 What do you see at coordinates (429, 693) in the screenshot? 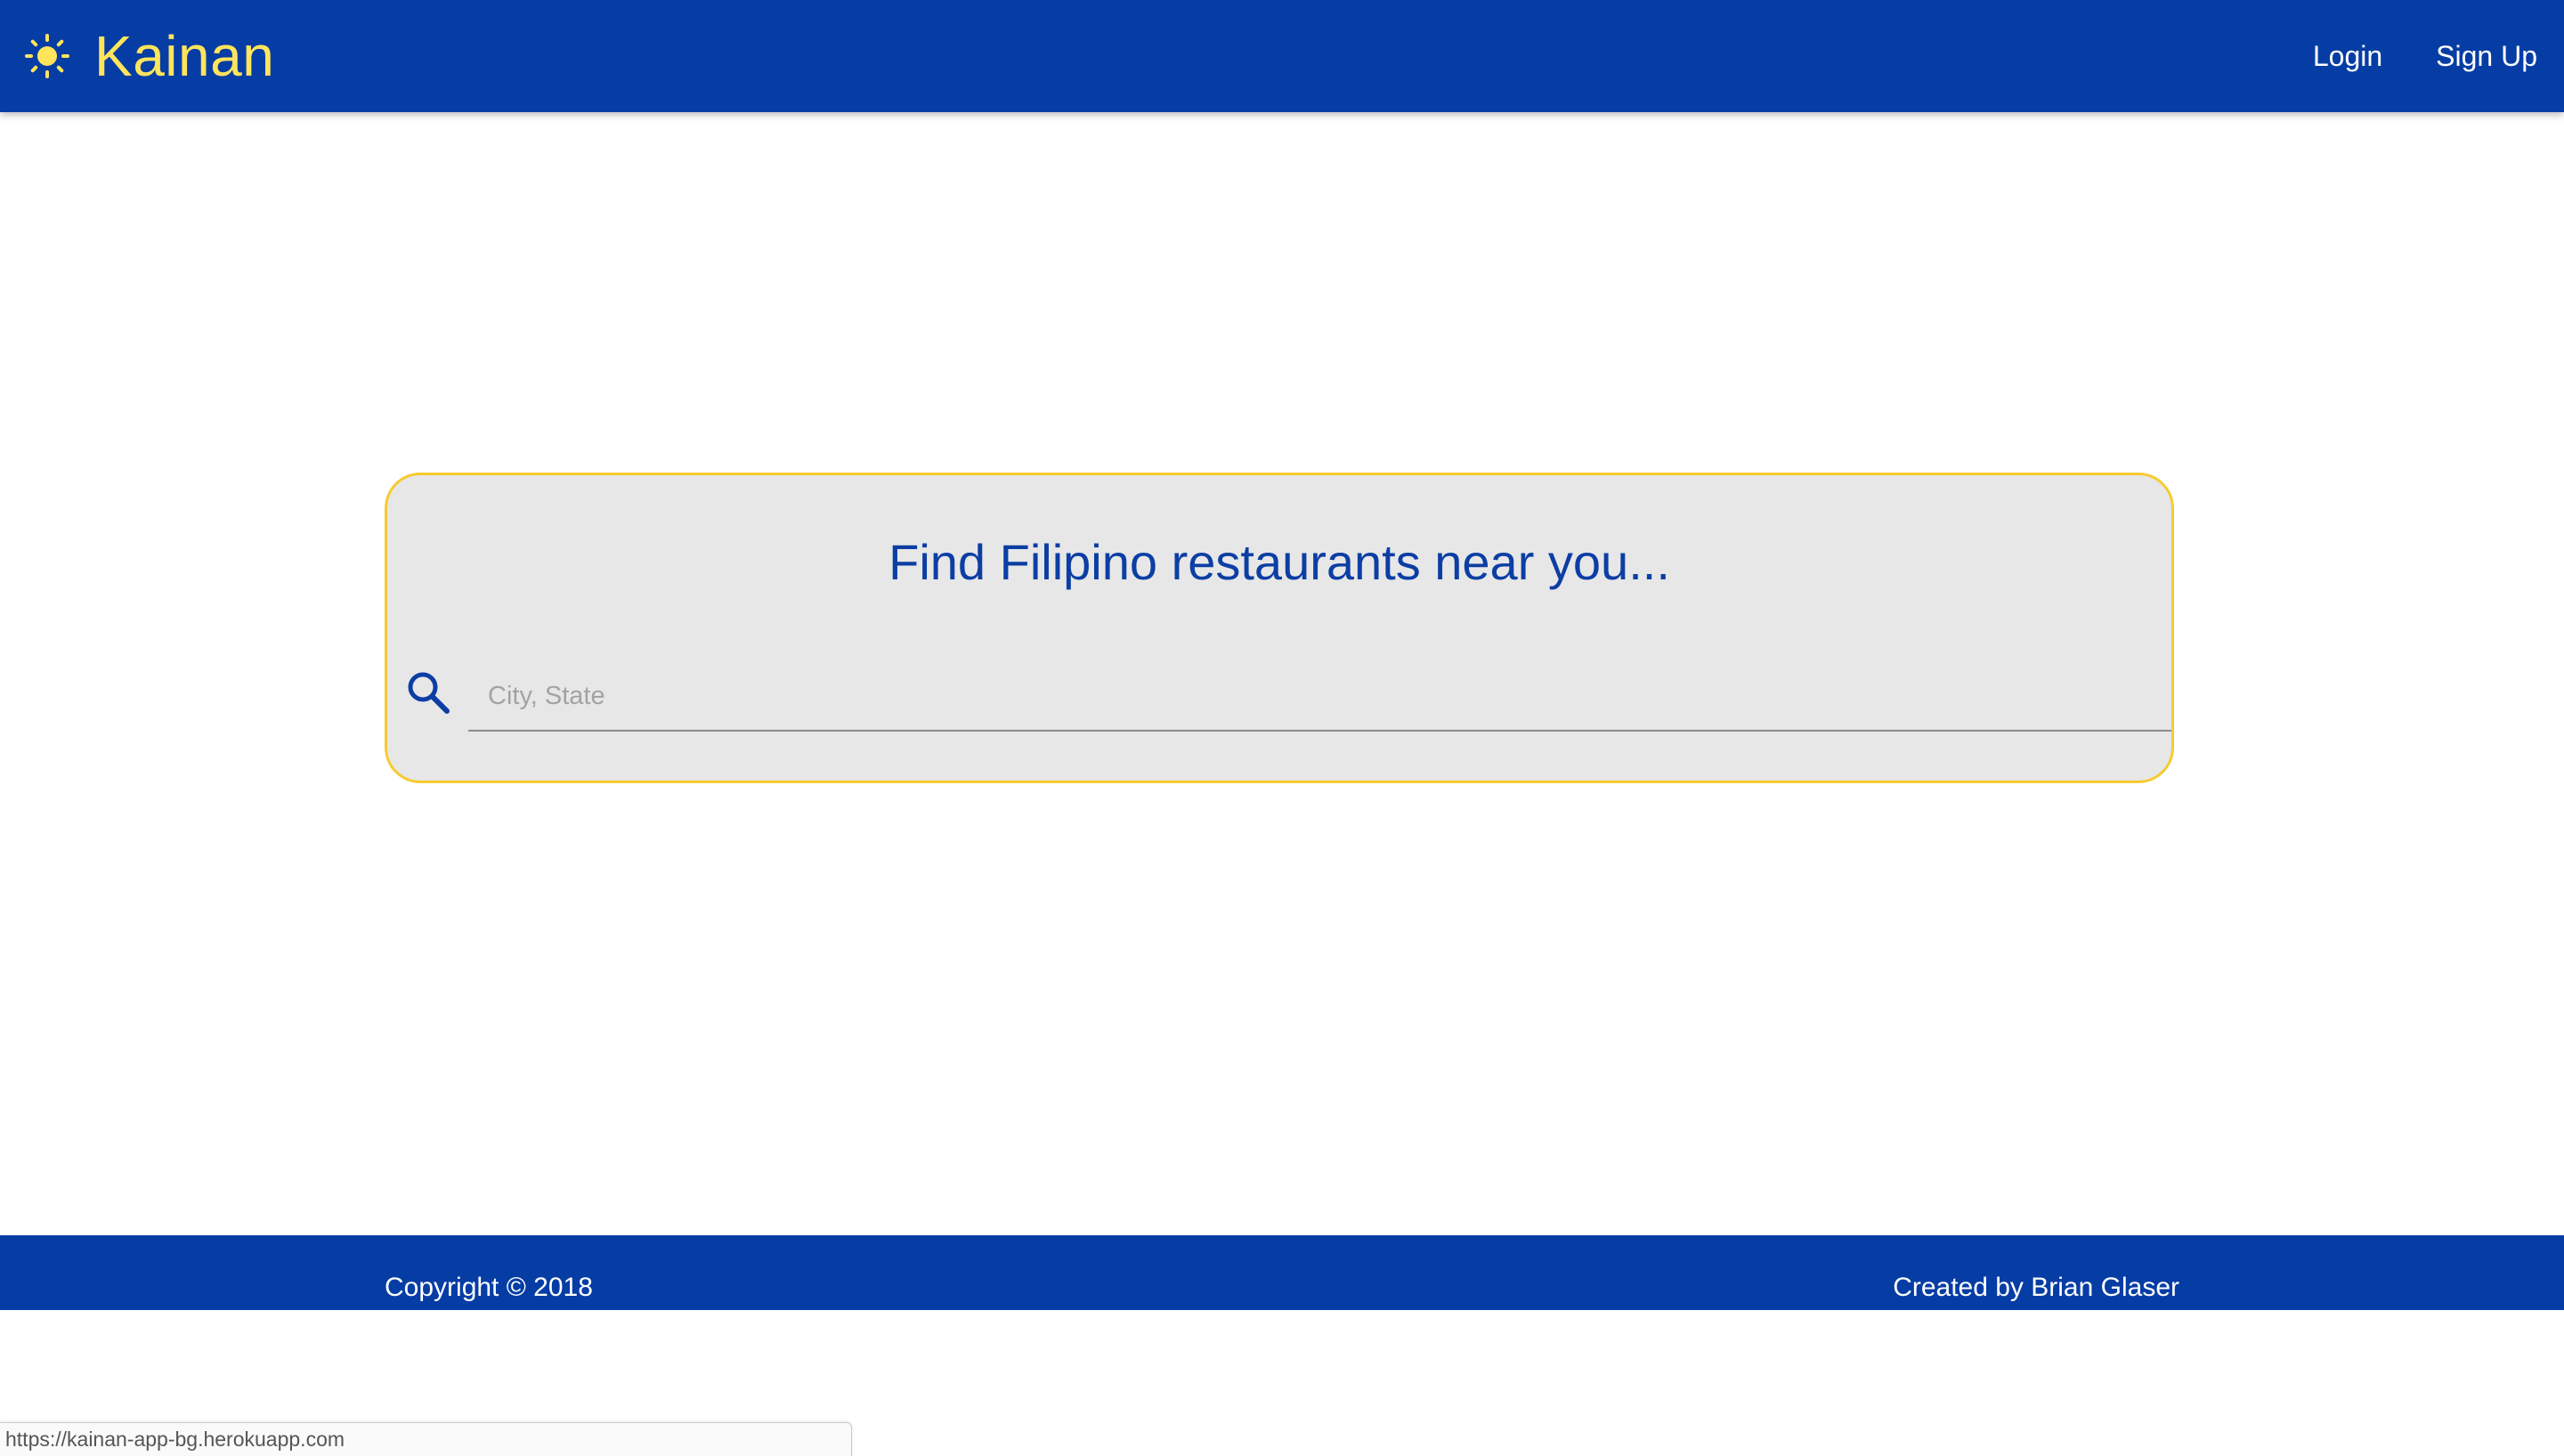
I see `search-icon` at bounding box center [429, 693].